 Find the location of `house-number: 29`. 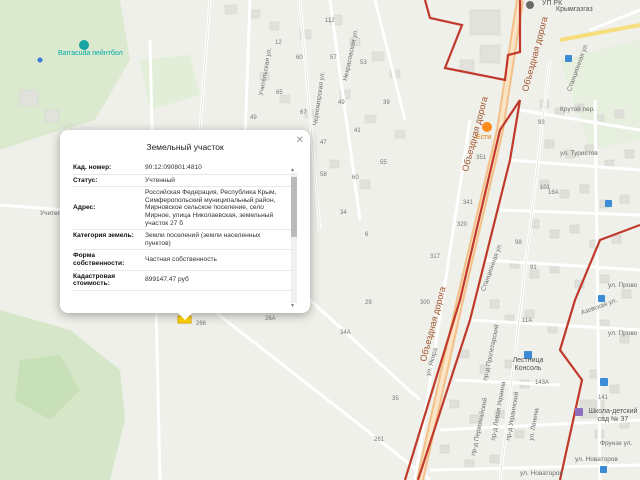

house-number: 29 is located at coordinates (368, 303).